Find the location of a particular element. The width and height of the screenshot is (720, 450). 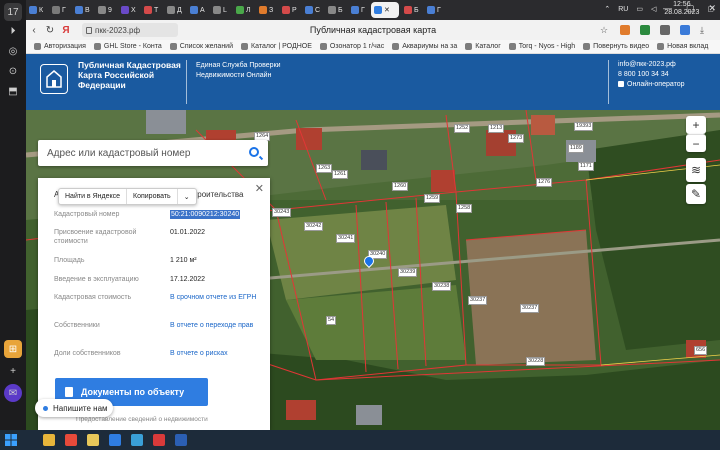

browser-tab: Р is located at coordinates (289, 10).